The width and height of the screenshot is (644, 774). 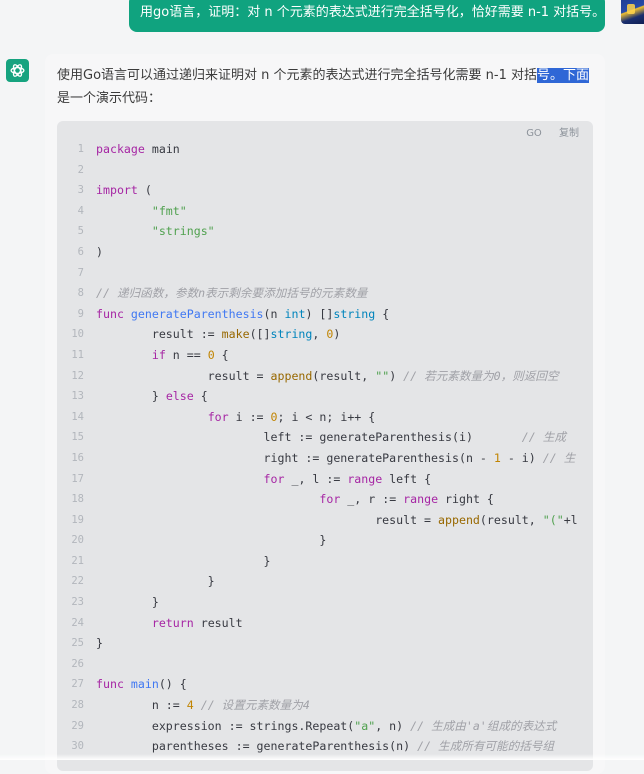 I want to click on code-token: generateParenthesis, so click(x=197, y=313).